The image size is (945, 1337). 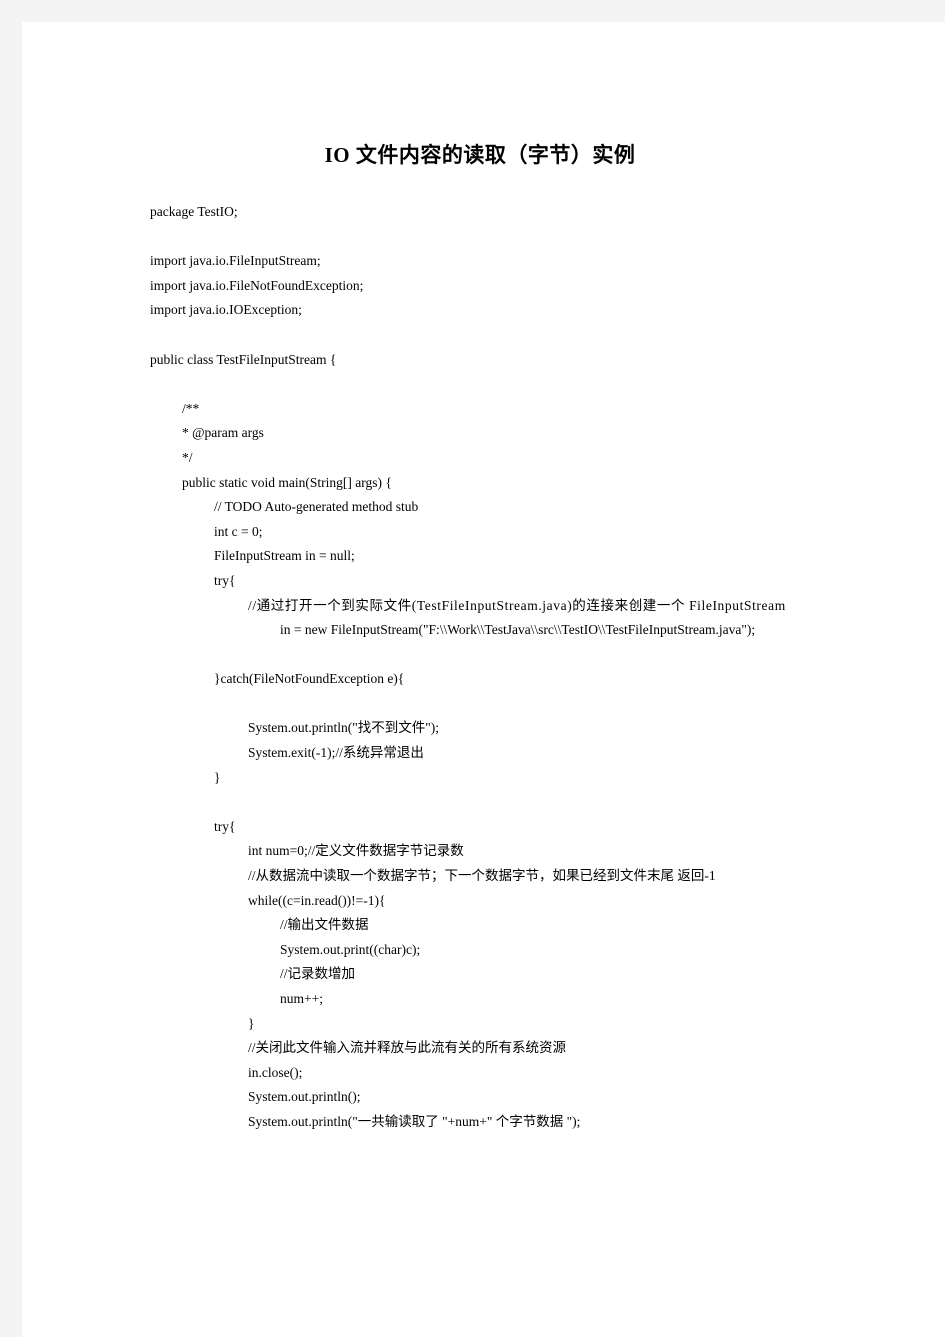 I want to click on code-line-try-open-second: try{, so click(x=225, y=826).